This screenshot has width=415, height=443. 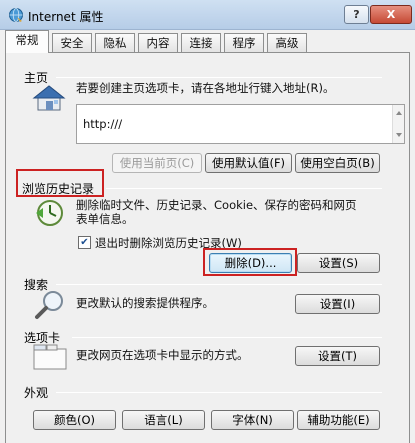 I want to click on scroll-up-icon, so click(x=399, y=113).